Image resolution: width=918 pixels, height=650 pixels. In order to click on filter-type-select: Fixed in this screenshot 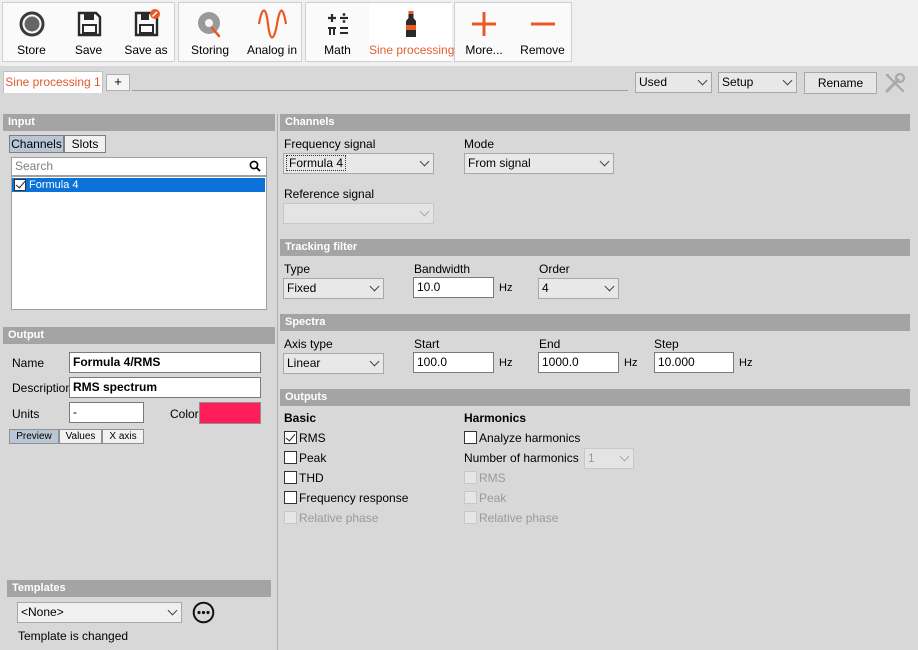, I will do `click(333, 288)`.